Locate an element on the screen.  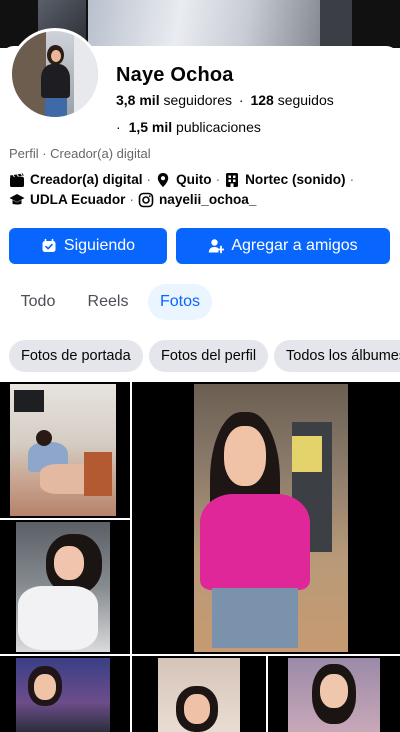
followers-count: 3,8 mil is located at coordinates (138, 100).